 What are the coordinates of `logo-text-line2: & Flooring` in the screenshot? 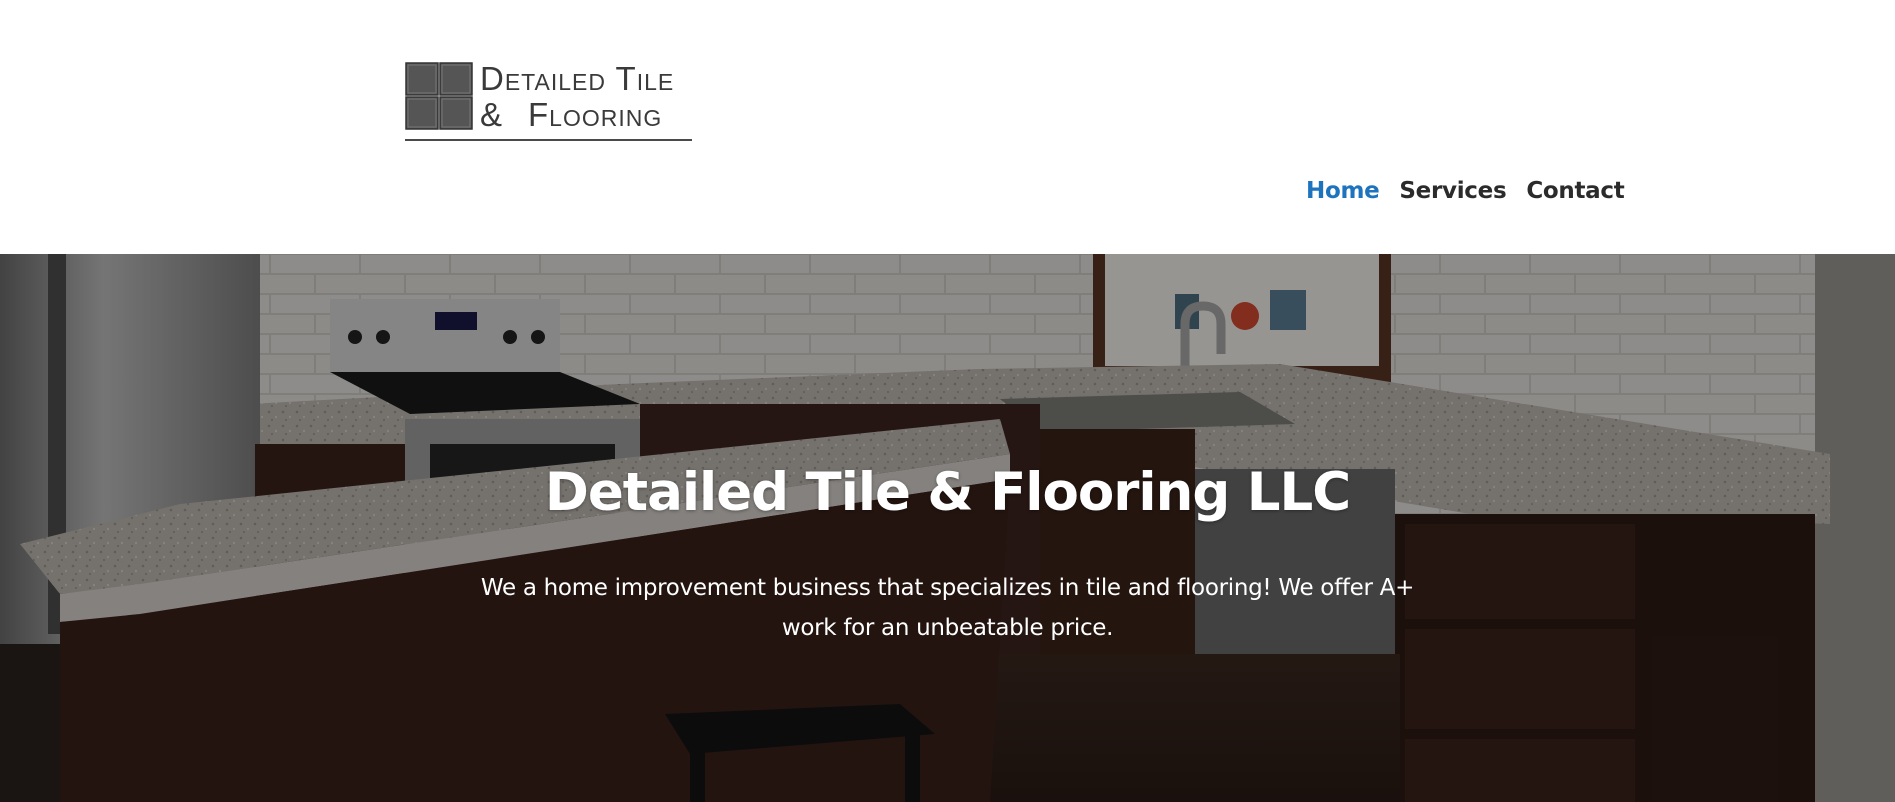 It's located at (571, 115).